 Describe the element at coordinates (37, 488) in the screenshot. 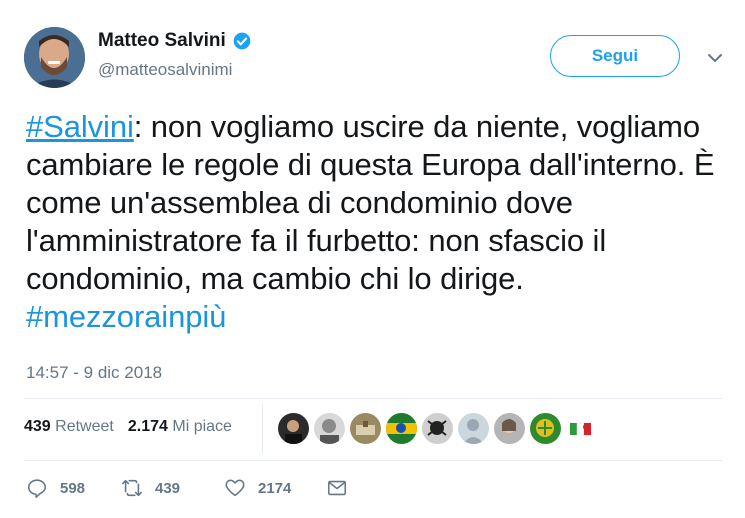

I see `reply-icon` at that location.